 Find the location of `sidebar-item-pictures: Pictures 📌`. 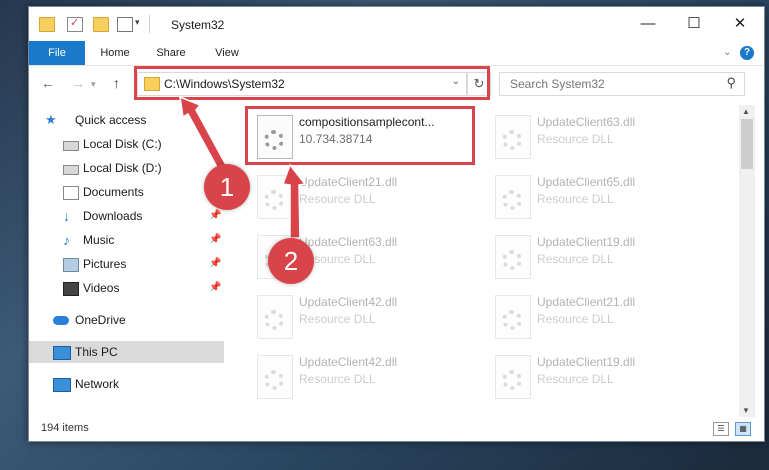

sidebar-item-pictures: Pictures 📌 is located at coordinates (126, 264).